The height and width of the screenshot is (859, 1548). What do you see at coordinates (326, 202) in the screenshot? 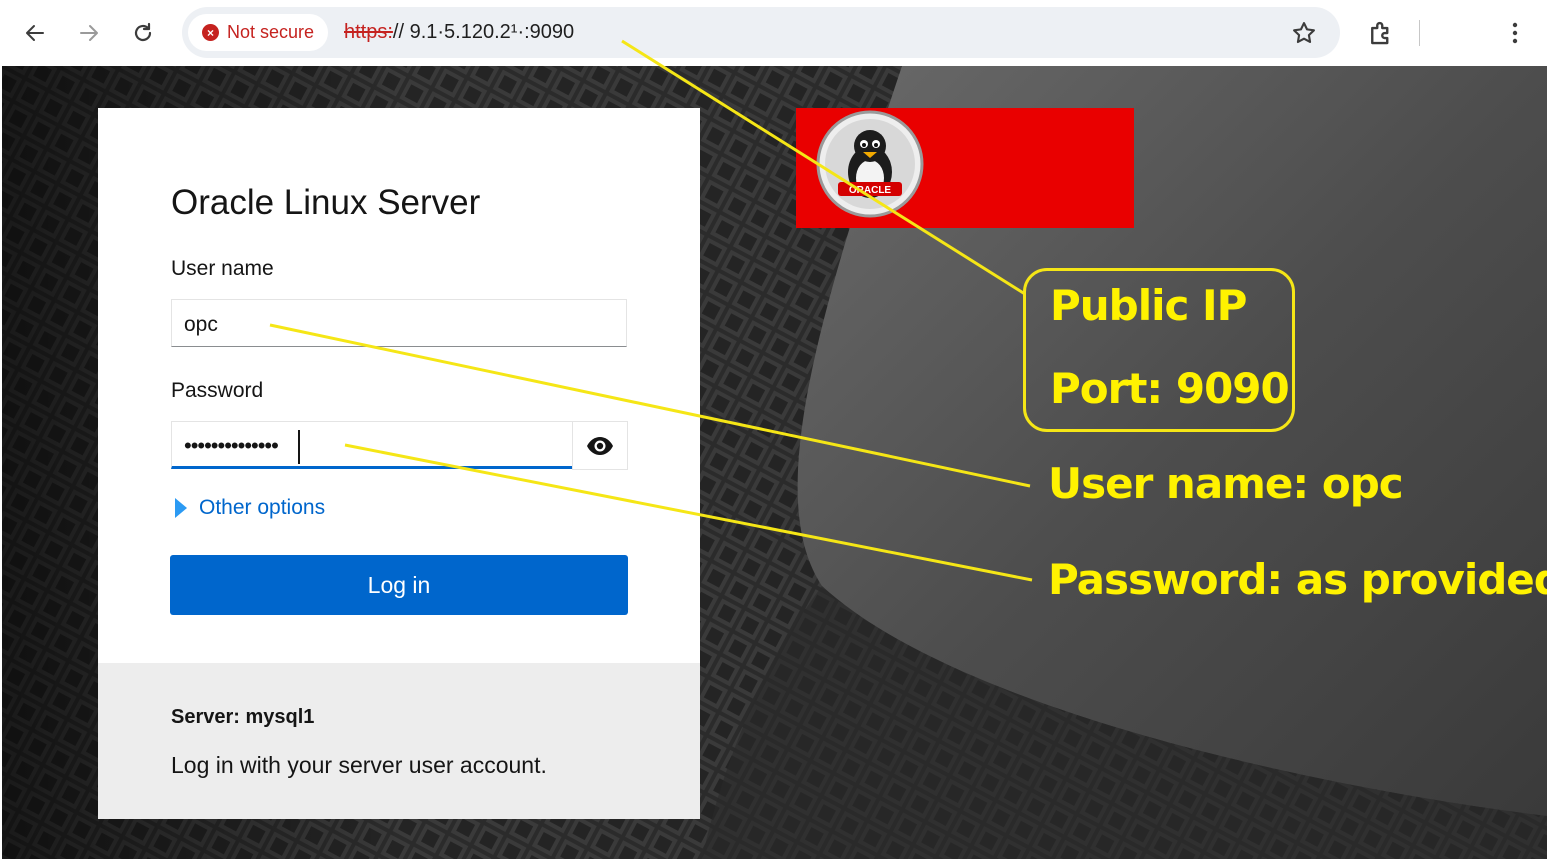
I see `page-title: Oracle Linux Server` at bounding box center [326, 202].